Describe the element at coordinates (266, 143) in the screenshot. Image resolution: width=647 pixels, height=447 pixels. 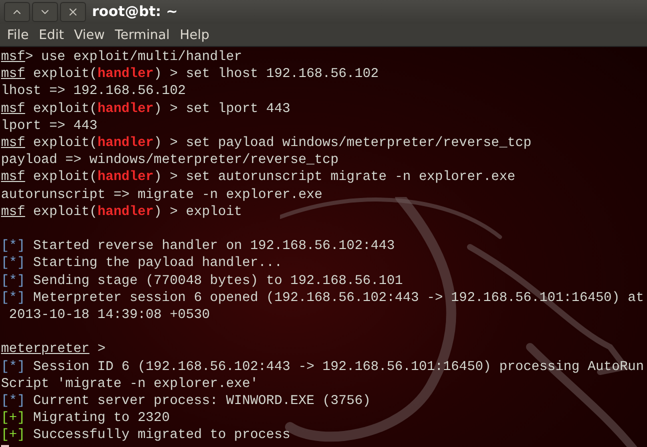
I see `terminal-line: msf exploit(handler) > set payload windows/meterpreter/reverse_tcp` at that location.